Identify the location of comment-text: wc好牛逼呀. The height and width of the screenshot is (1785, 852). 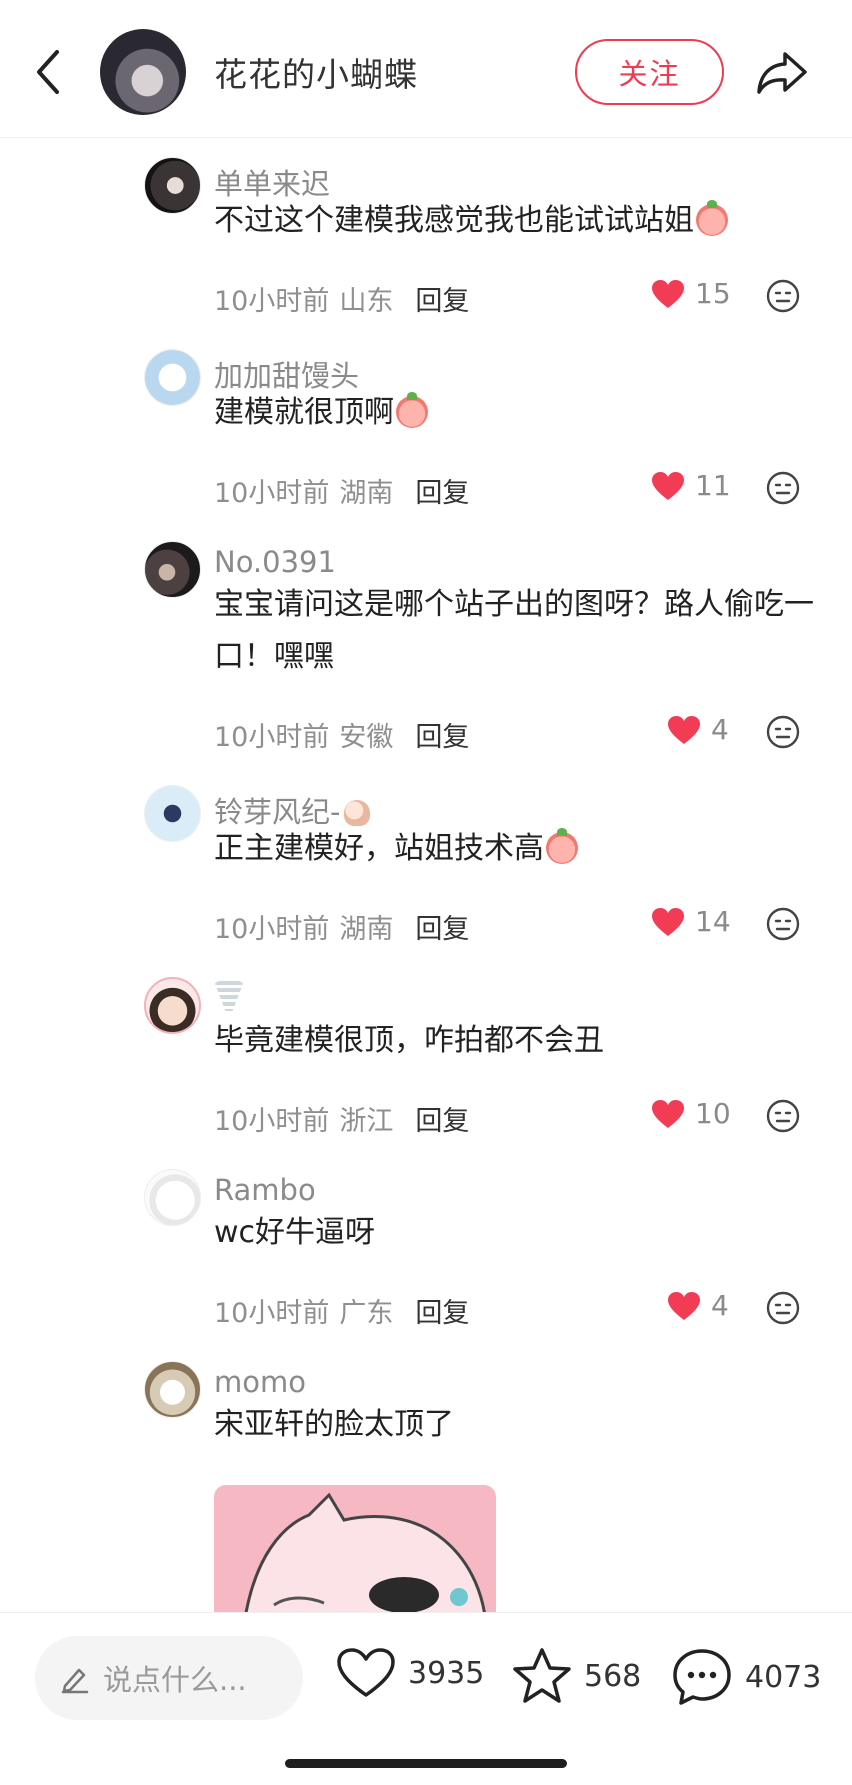
(514, 1233).